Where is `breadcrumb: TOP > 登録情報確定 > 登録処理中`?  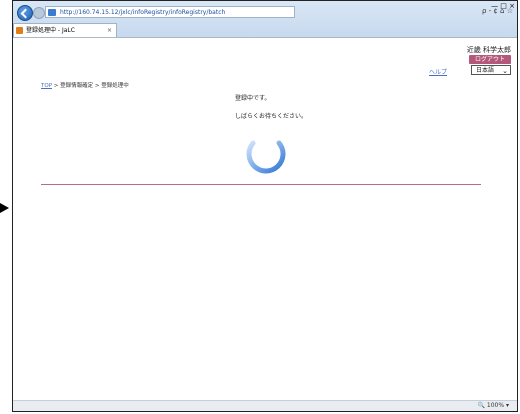 breadcrumb: TOP > 登録情報確定 > 登録処理中 is located at coordinates (85, 85).